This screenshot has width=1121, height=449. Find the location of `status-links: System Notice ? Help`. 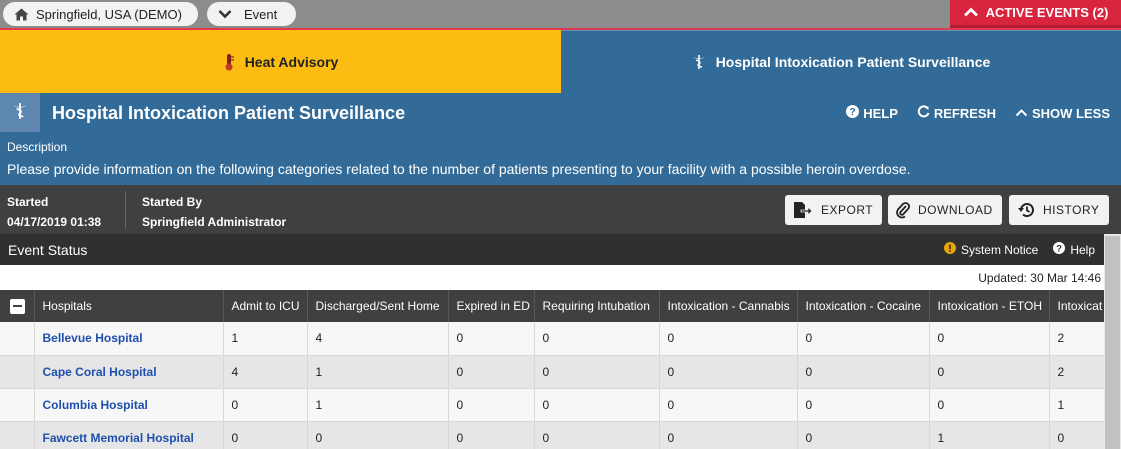

status-links: System Notice ? Help is located at coordinates (1019, 249).